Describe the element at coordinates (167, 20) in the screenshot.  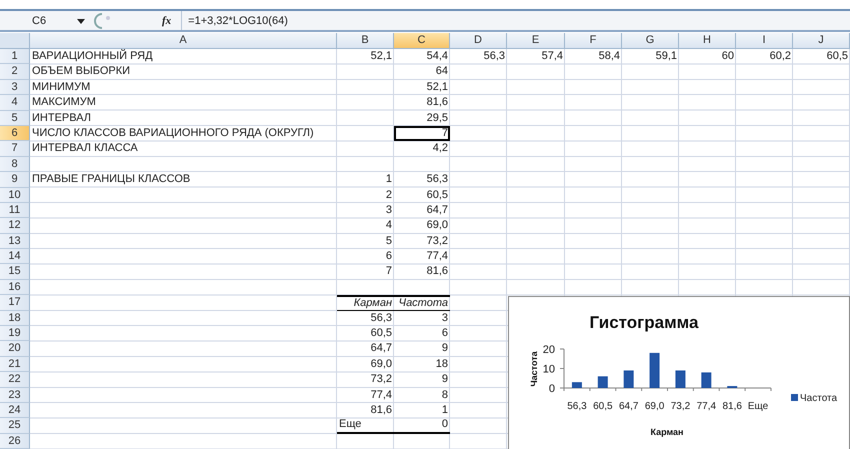
I see `insert-function-button: fx` at that location.